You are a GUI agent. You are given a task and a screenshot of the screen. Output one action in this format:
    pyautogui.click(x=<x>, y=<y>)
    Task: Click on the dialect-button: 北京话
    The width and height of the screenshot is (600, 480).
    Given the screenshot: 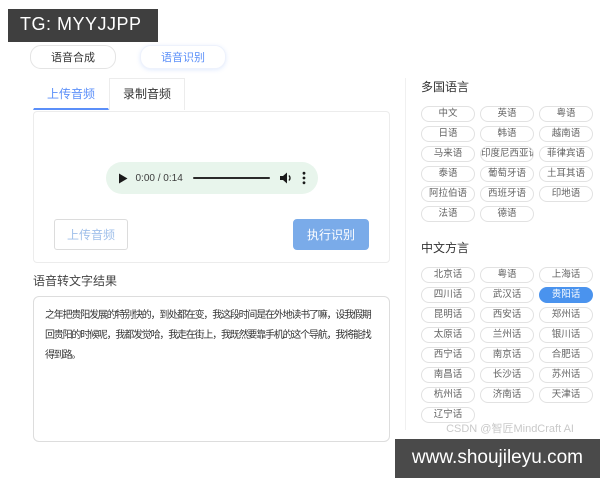 What is the action you would take?
    pyautogui.click(x=448, y=275)
    